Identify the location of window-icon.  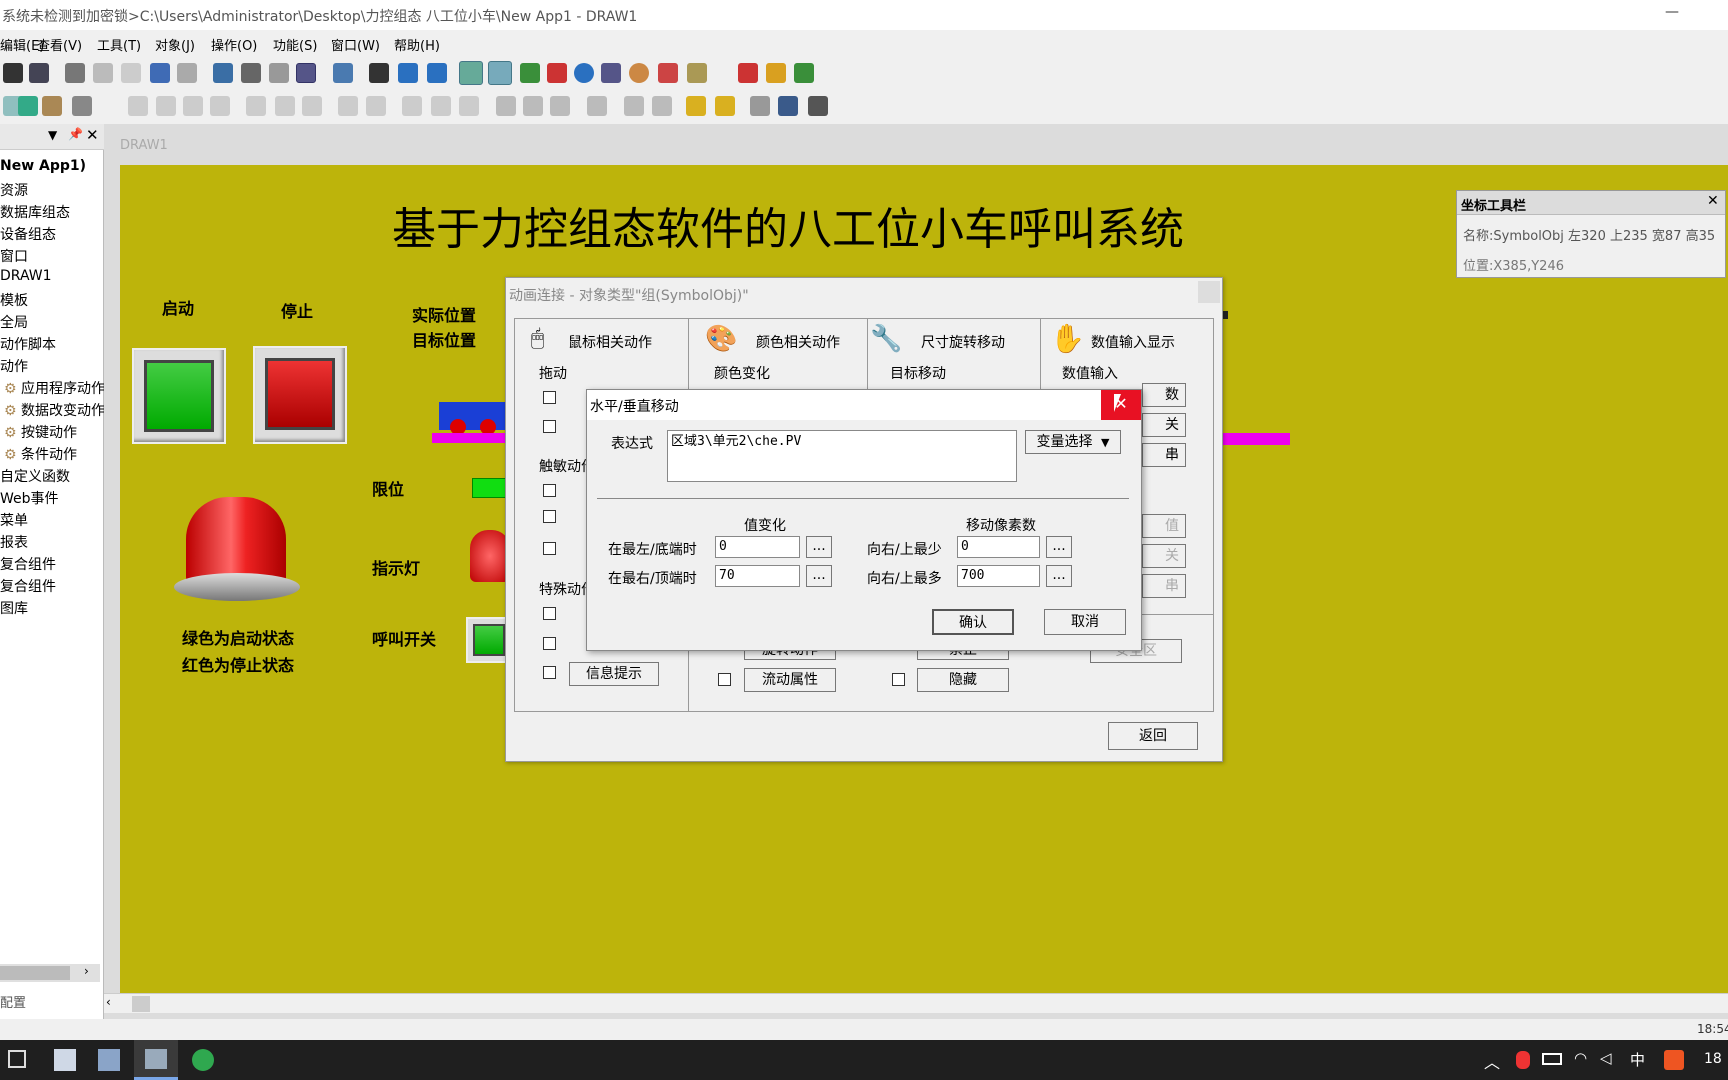
(437, 73).